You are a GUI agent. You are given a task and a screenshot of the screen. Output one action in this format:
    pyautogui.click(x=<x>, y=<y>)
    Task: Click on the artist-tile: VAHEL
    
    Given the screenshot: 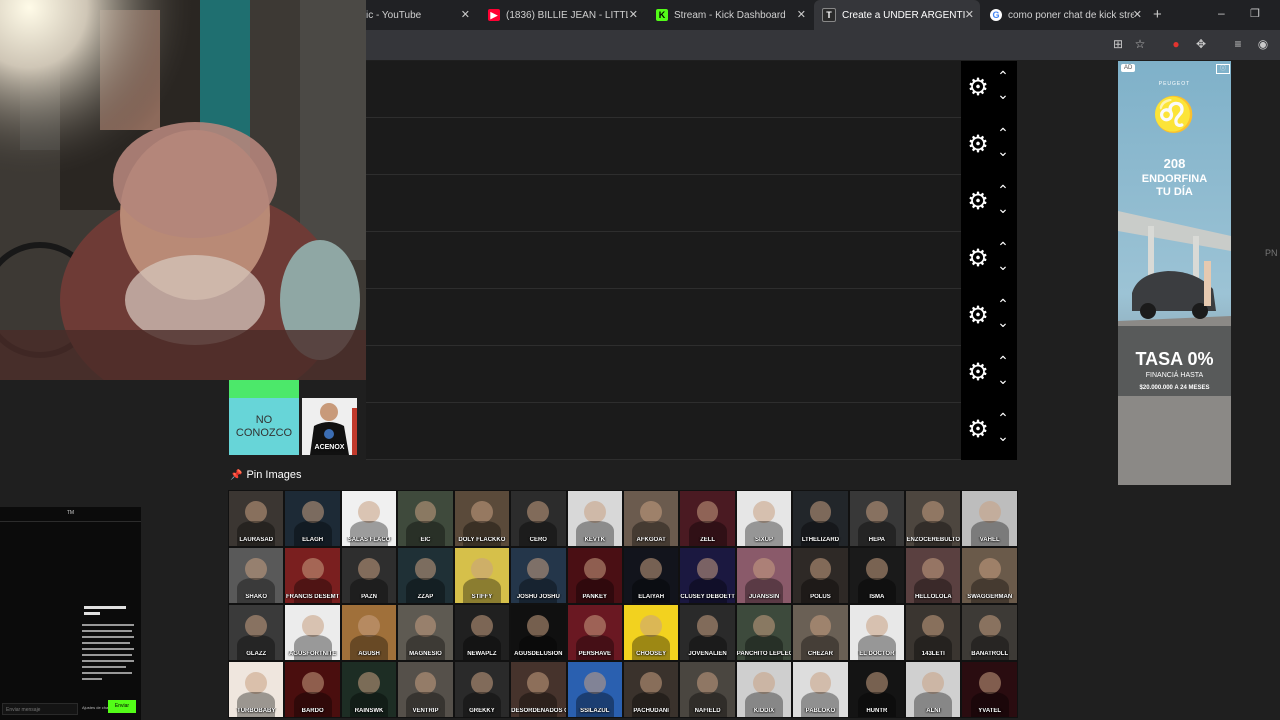 What is the action you would take?
    pyautogui.click(x=989, y=518)
    